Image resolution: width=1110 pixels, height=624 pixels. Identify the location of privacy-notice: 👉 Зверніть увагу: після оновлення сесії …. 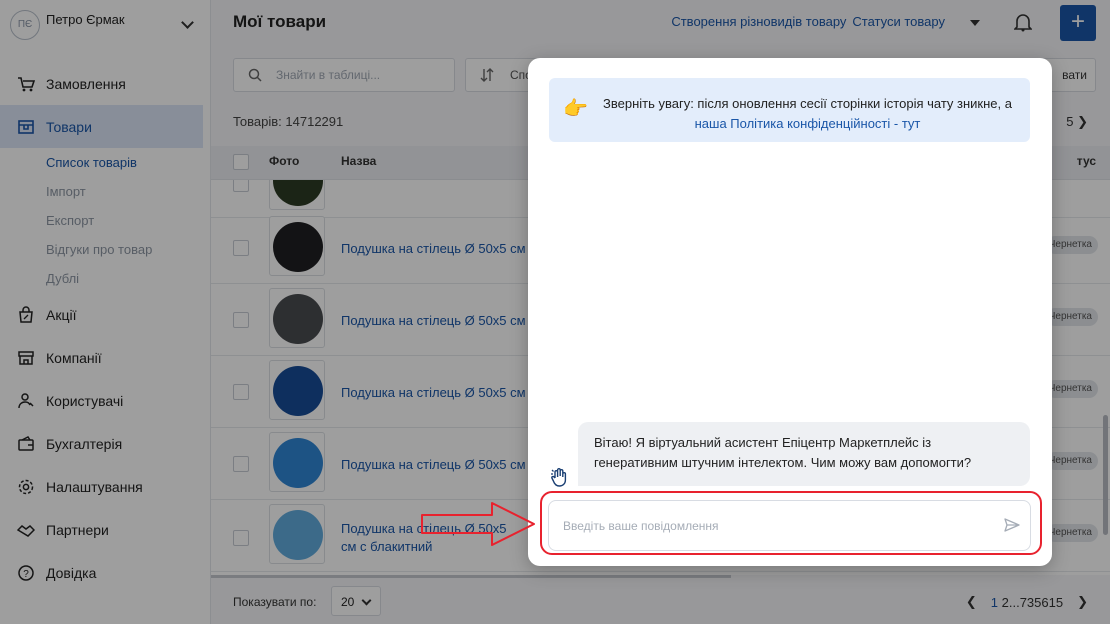
(789, 110).